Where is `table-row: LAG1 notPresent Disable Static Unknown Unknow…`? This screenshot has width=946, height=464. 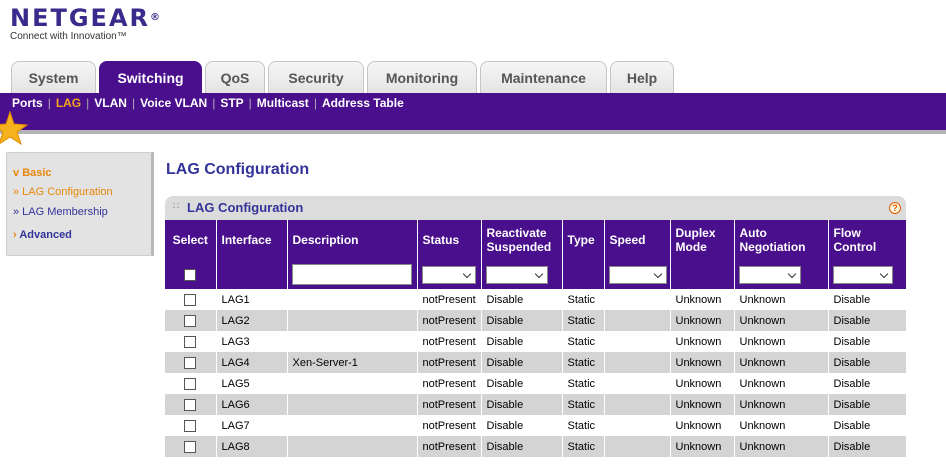 table-row: LAG1 notPresent Disable Static Unknown Unknow… is located at coordinates (536, 299).